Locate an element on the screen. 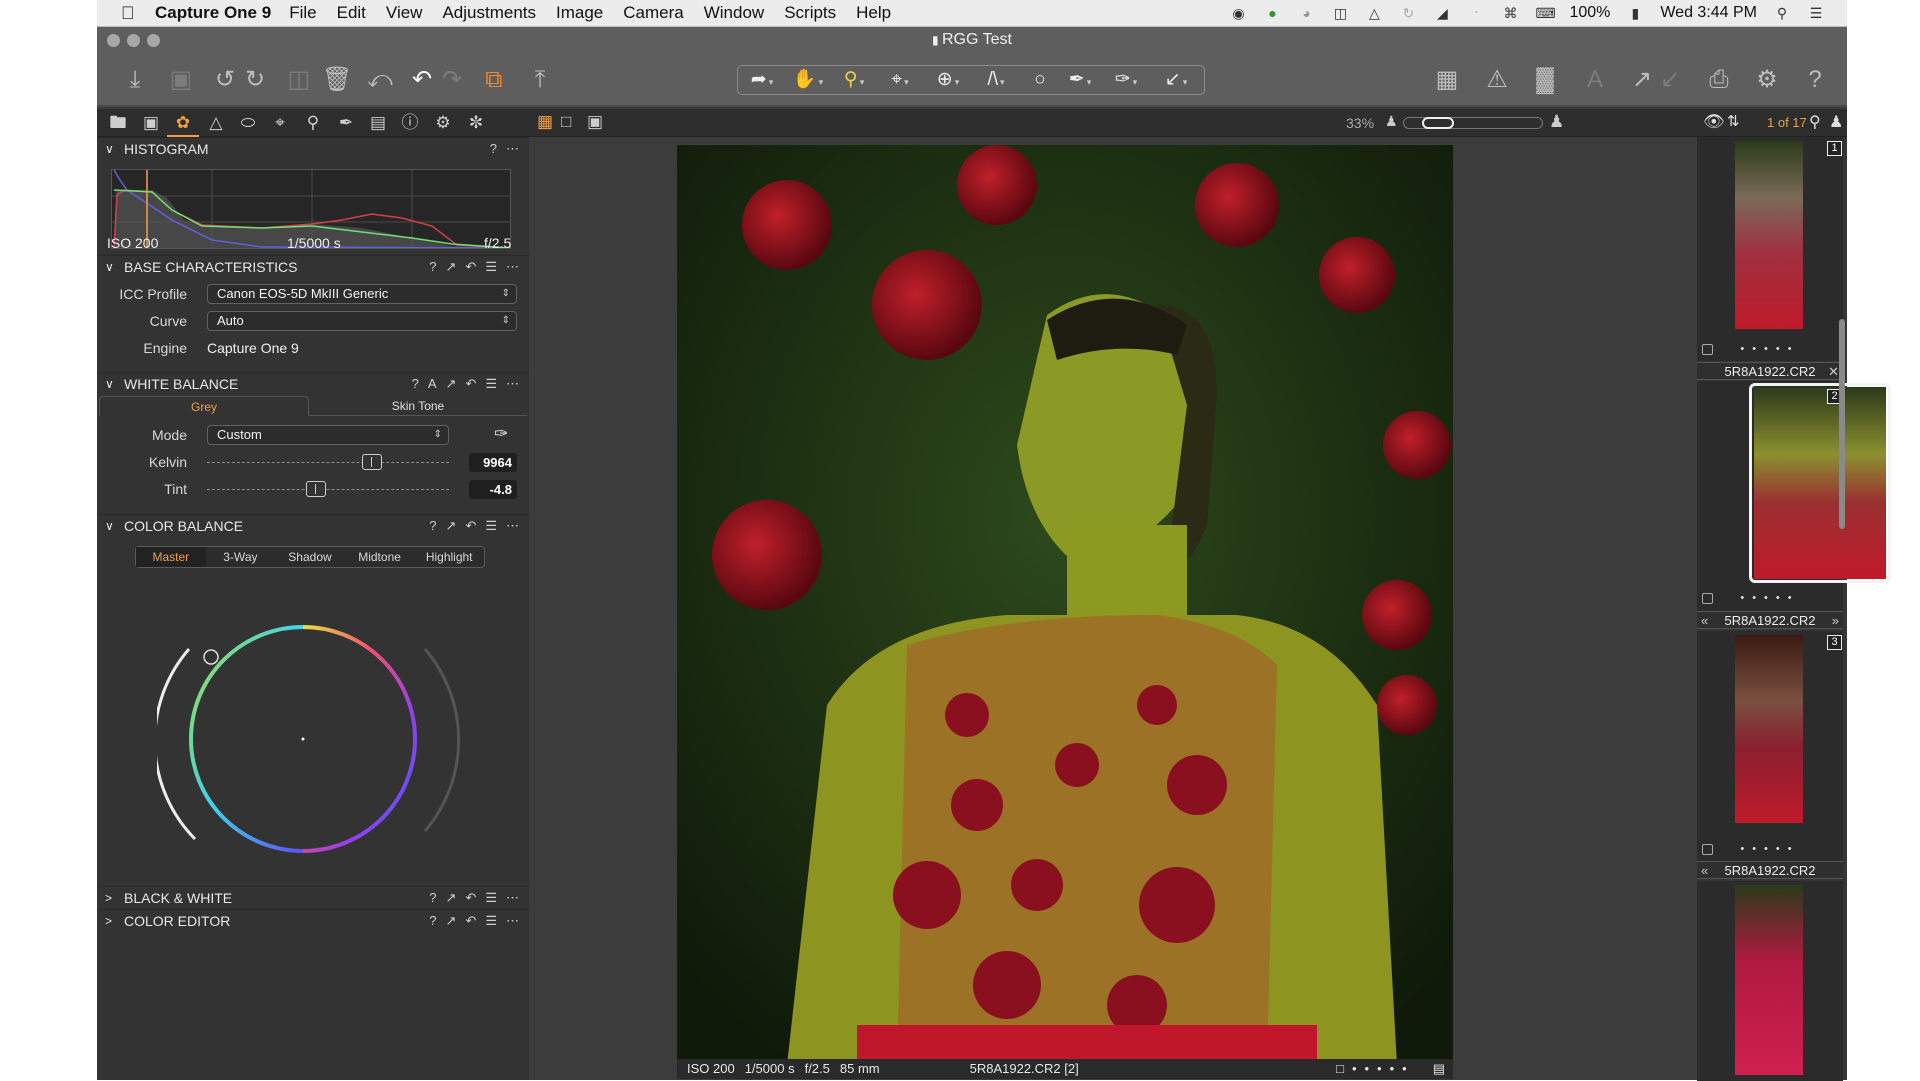  tint-slider-handle is located at coordinates (315, 489).